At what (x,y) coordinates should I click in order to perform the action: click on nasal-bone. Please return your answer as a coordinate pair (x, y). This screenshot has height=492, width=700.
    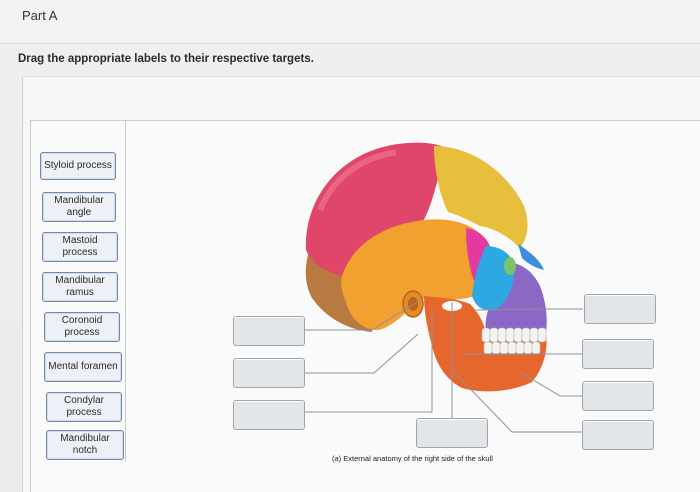
    Looking at the image, I should click on (531, 257).